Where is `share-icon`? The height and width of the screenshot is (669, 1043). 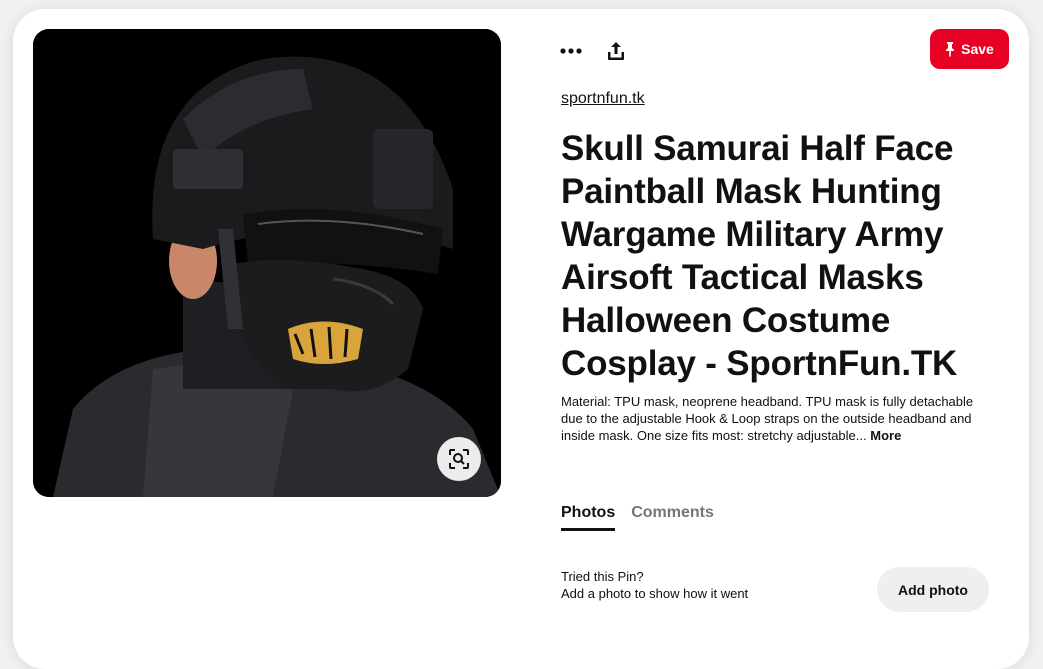
share-icon is located at coordinates (616, 51).